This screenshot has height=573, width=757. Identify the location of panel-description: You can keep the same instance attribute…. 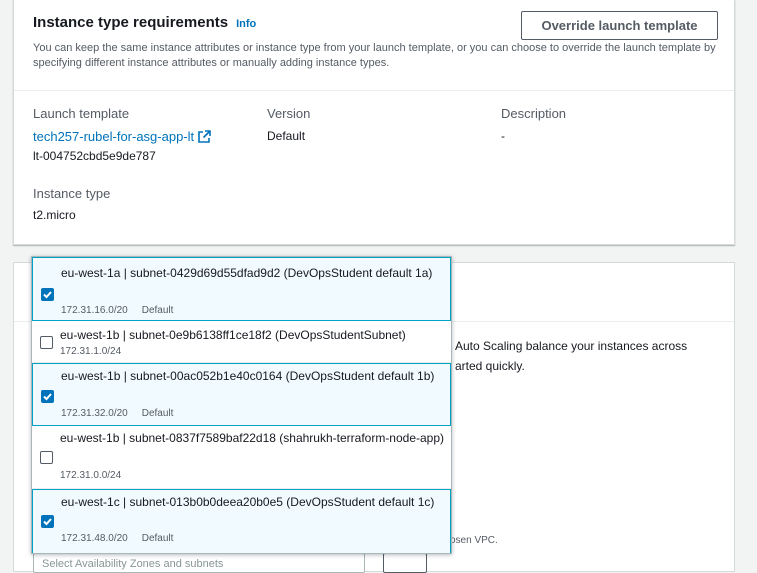
(374, 55).